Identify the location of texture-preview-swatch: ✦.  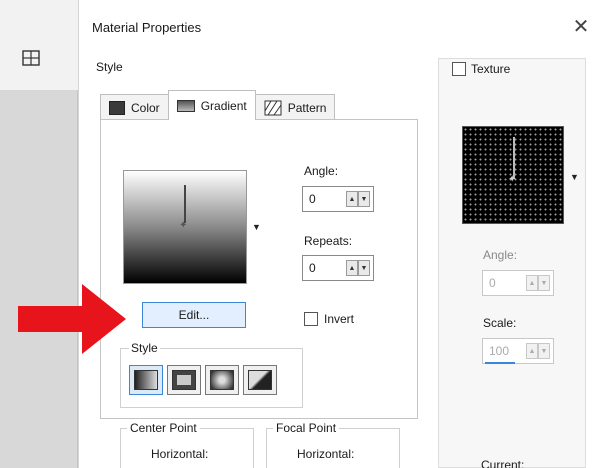
(513, 175).